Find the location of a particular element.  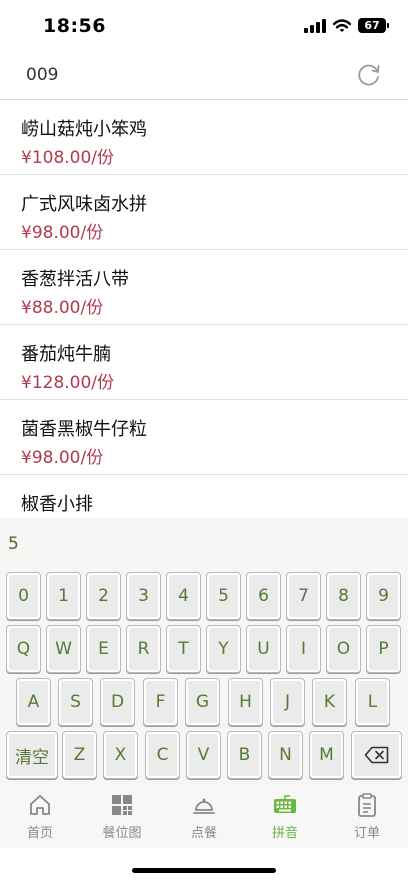

key-w: W is located at coordinates (63, 649).